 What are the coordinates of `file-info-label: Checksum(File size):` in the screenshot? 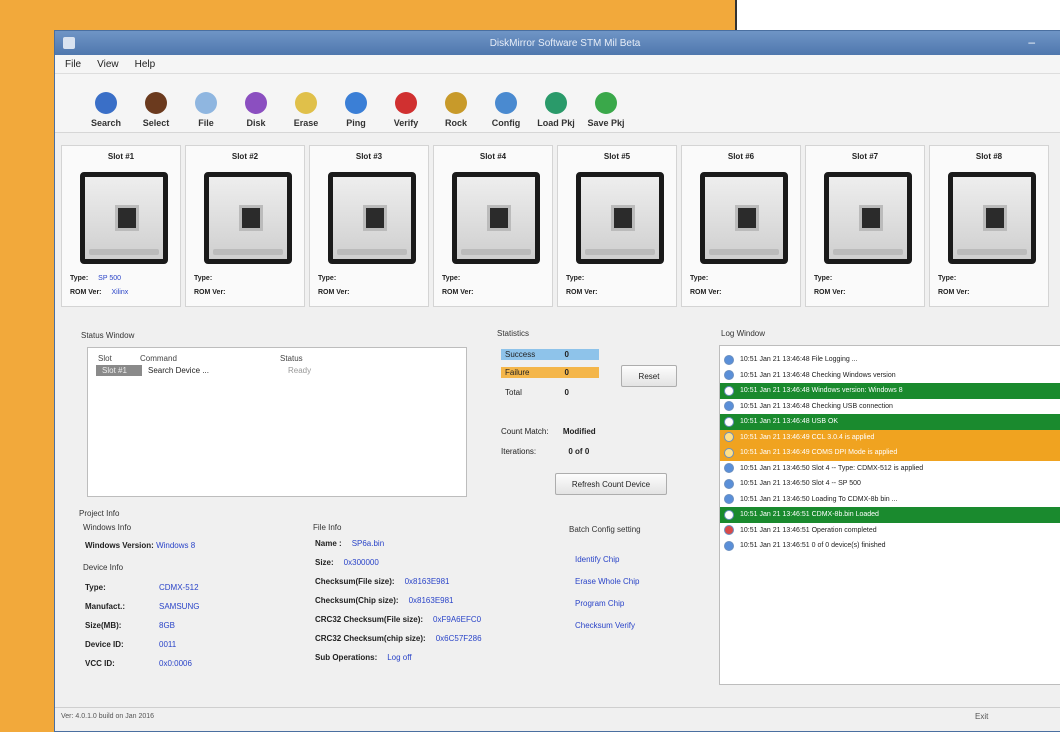 It's located at (355, 581).